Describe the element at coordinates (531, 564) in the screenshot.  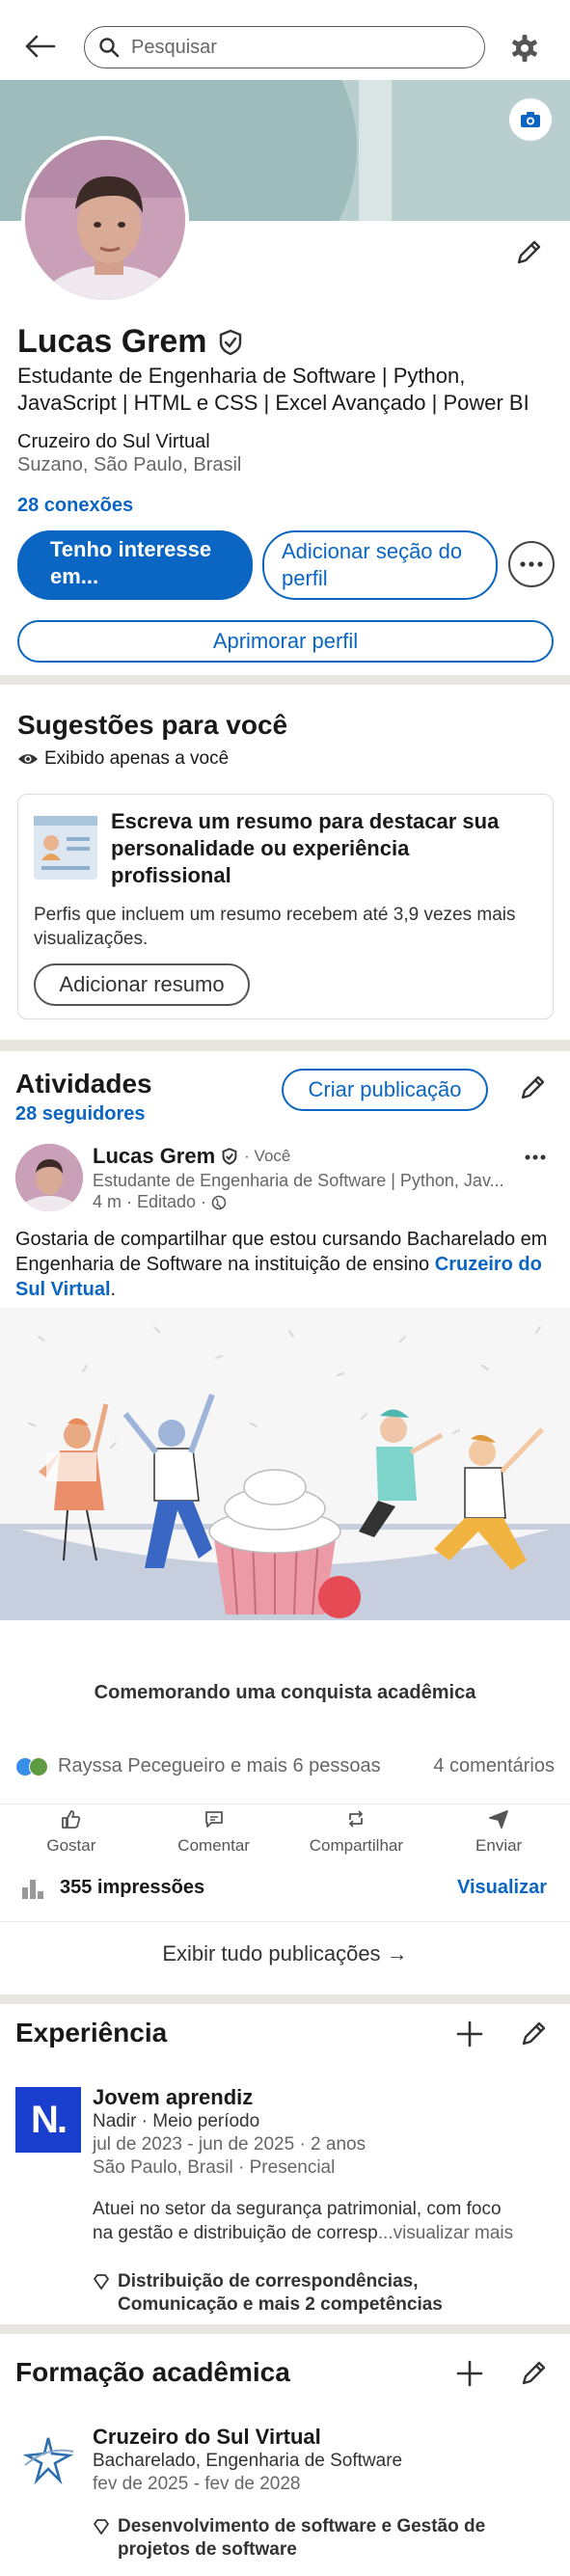
I see `more-options-icon` at that location.